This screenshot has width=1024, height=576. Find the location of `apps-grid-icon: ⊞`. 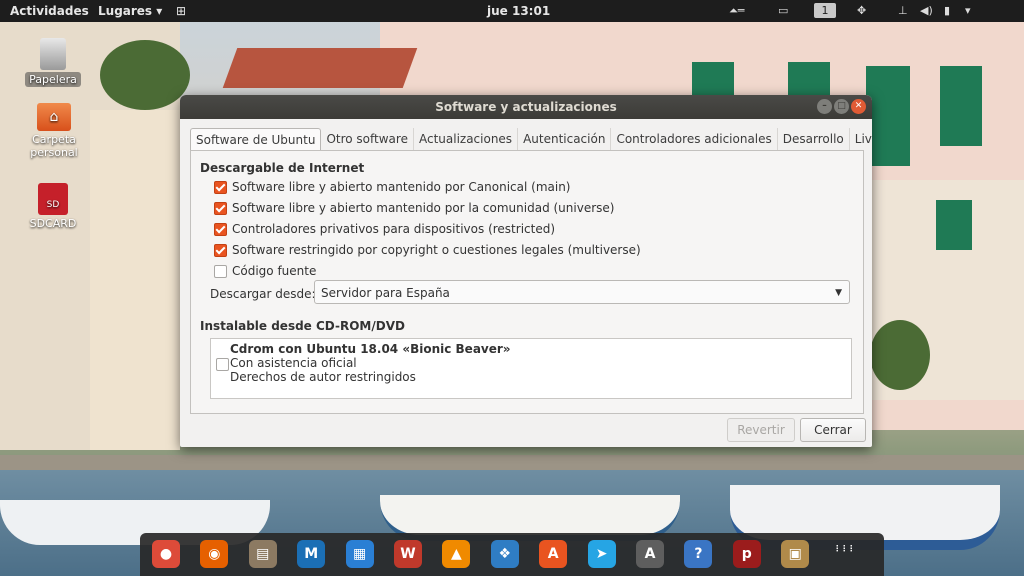

apps-grid-icon: ⊞ is located at coordinates (181, 11).